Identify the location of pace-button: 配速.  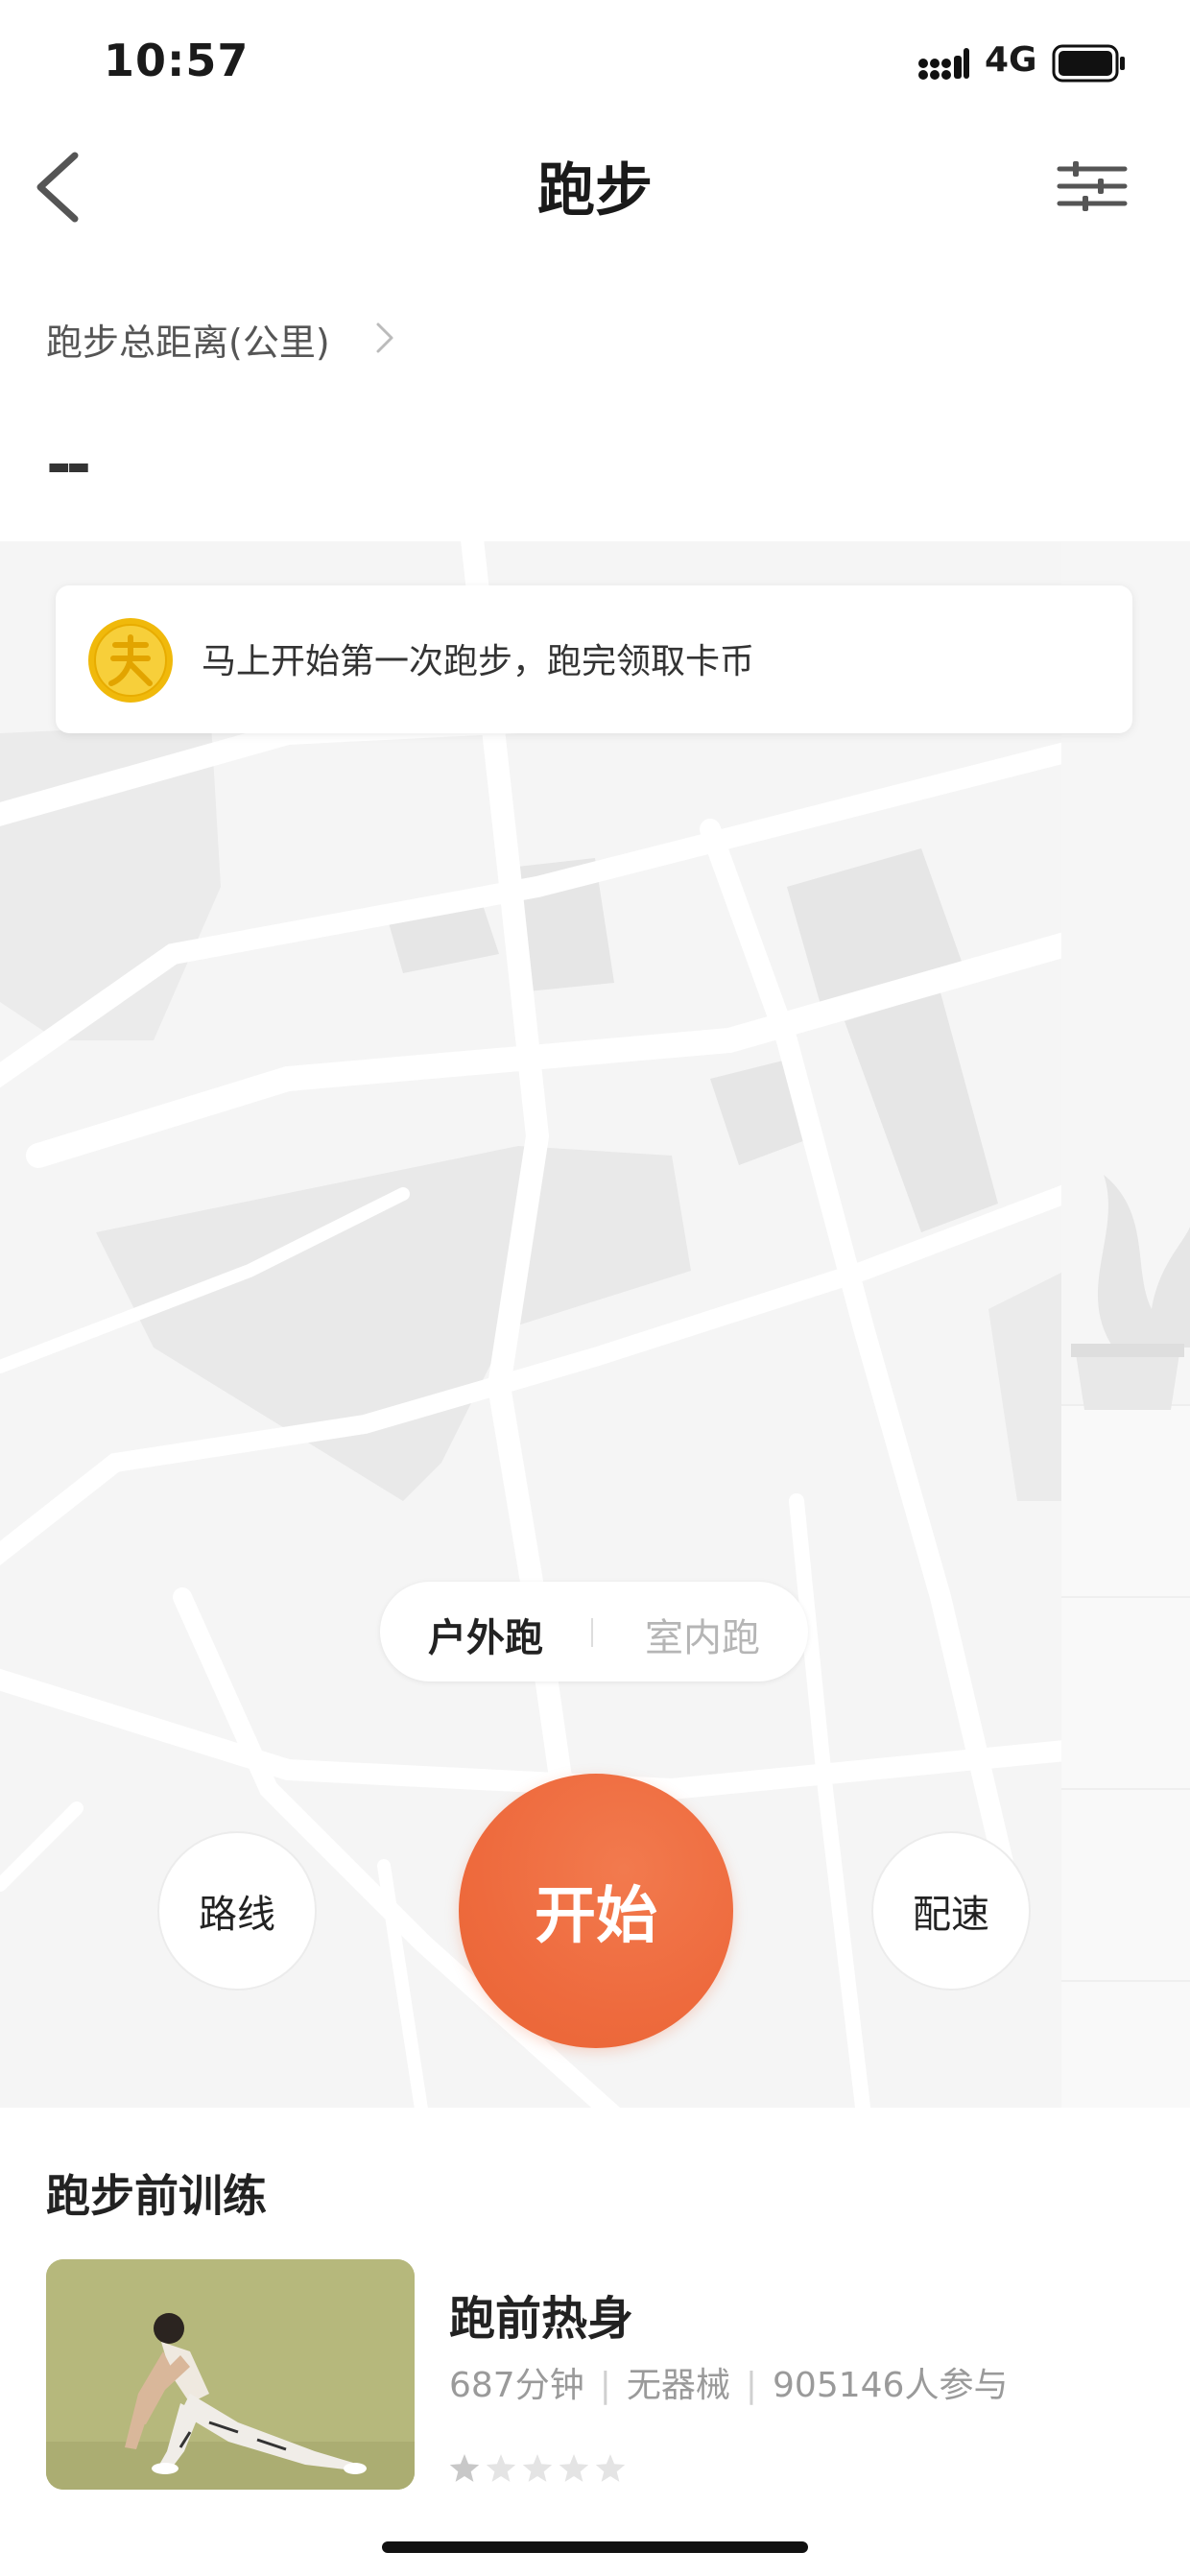
(951, 1911).